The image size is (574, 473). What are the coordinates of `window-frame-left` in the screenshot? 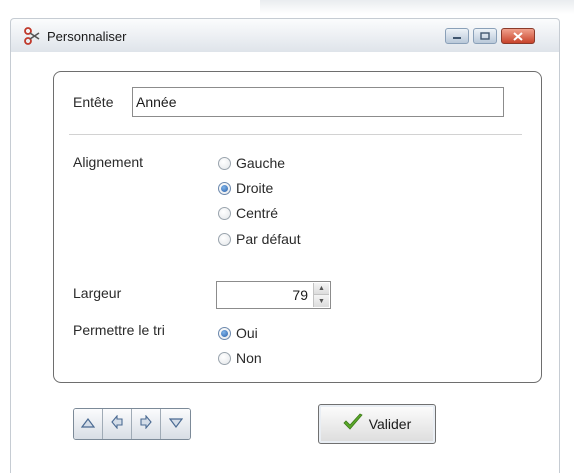 It's located at (10, 262).